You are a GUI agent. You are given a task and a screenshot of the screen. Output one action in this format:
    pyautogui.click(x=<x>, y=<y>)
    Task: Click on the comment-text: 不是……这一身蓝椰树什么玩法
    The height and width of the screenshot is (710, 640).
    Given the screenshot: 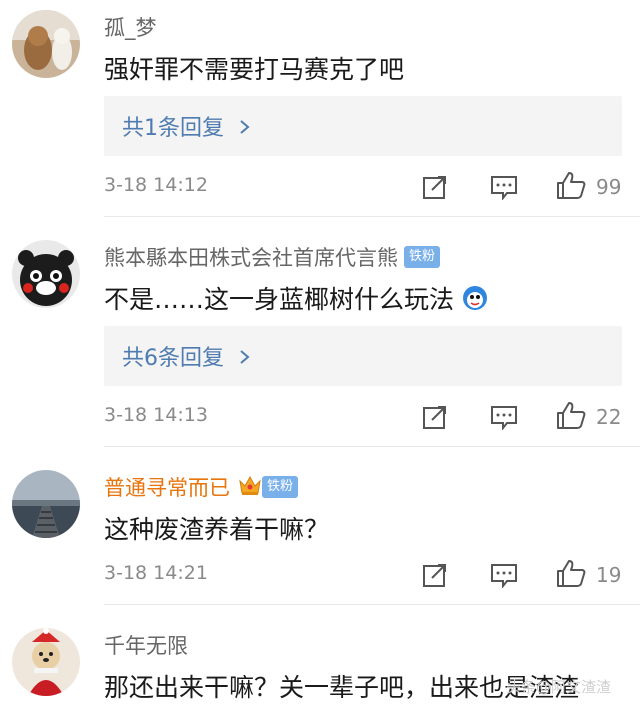 What is the action you would take?
    pyautogui.click(x=296, y=298)
    